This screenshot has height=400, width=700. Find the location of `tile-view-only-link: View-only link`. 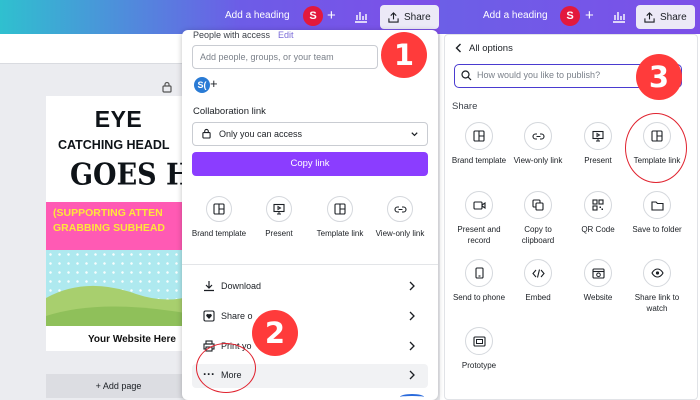

tile-view-only-link: View-only link is located at coordinates (400, 217).